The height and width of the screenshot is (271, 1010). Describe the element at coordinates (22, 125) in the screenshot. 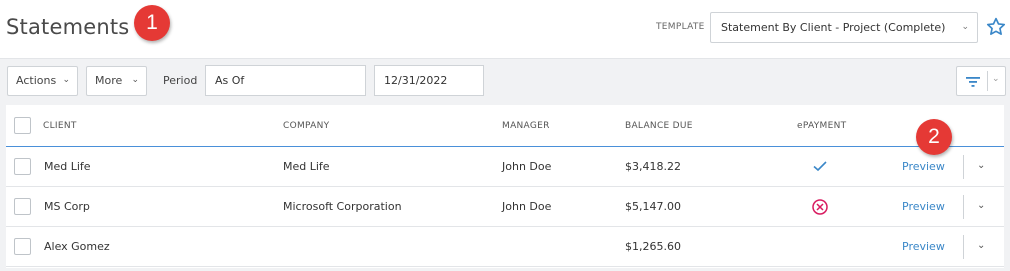

I see `select-all-checkbox` at that location.